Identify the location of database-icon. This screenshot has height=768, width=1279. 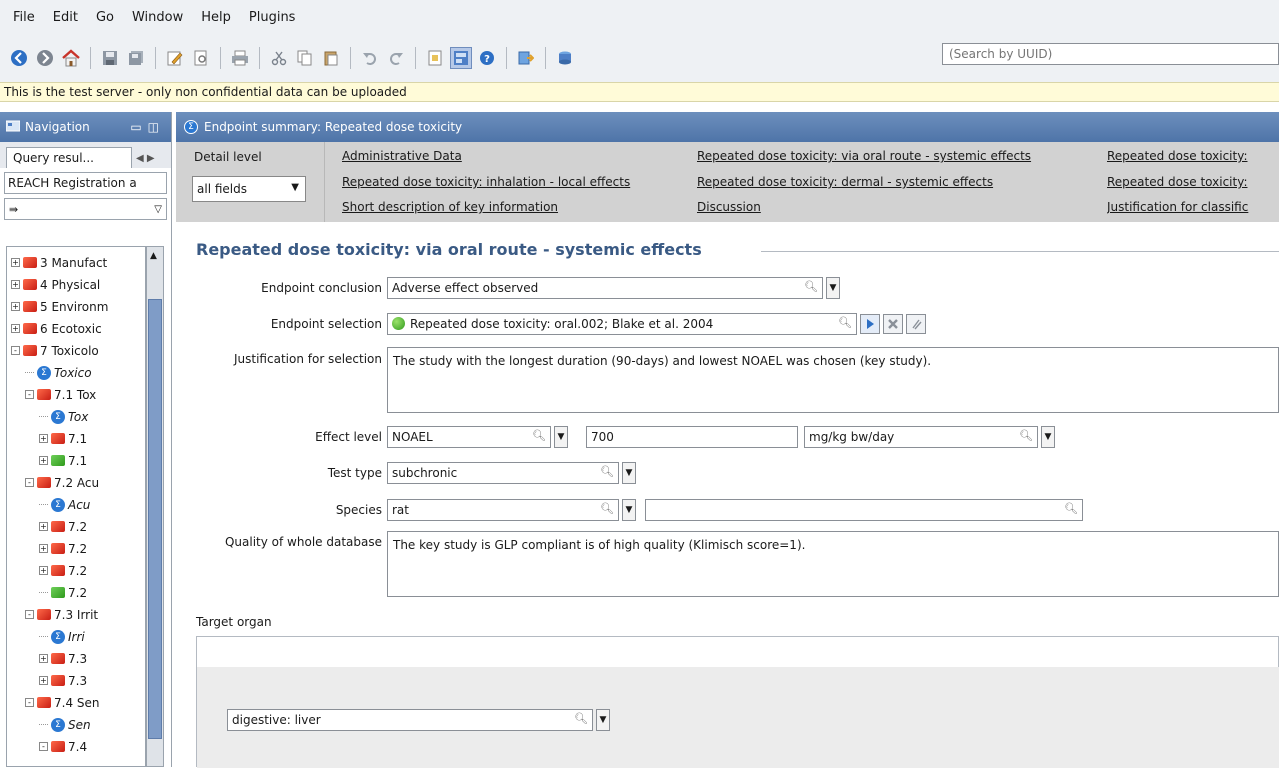
(565, 58).